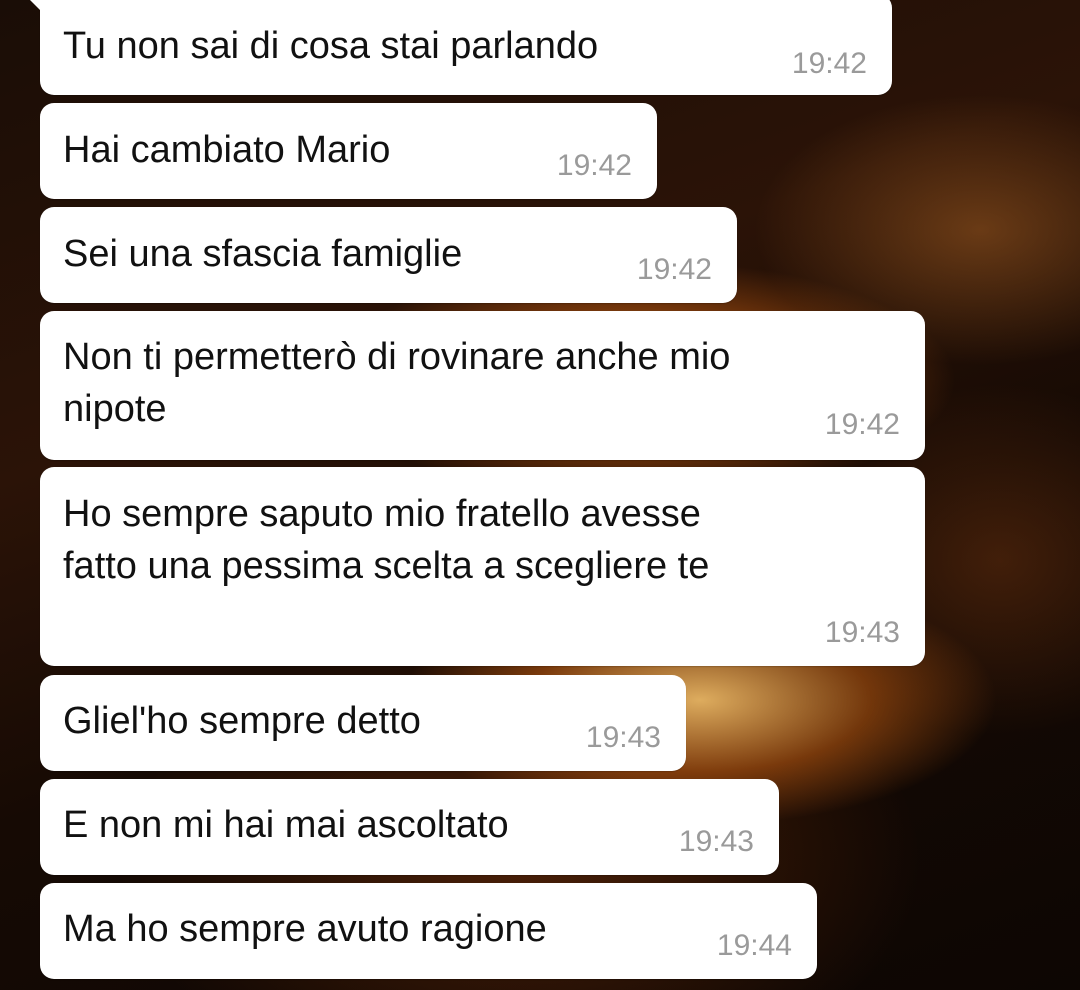  I want to click on message-bubble: Ma ho sempre avuto ragione 19:44, so click(428, 931).